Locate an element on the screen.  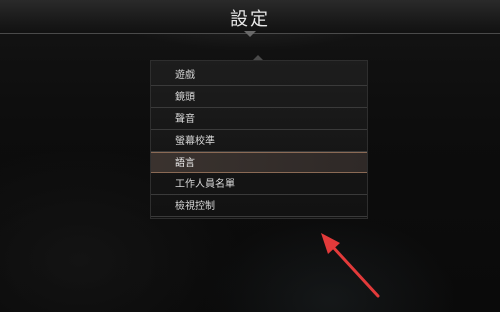
menu-item-view-controls: 檢視控制 is located at coordinates (259, 206).